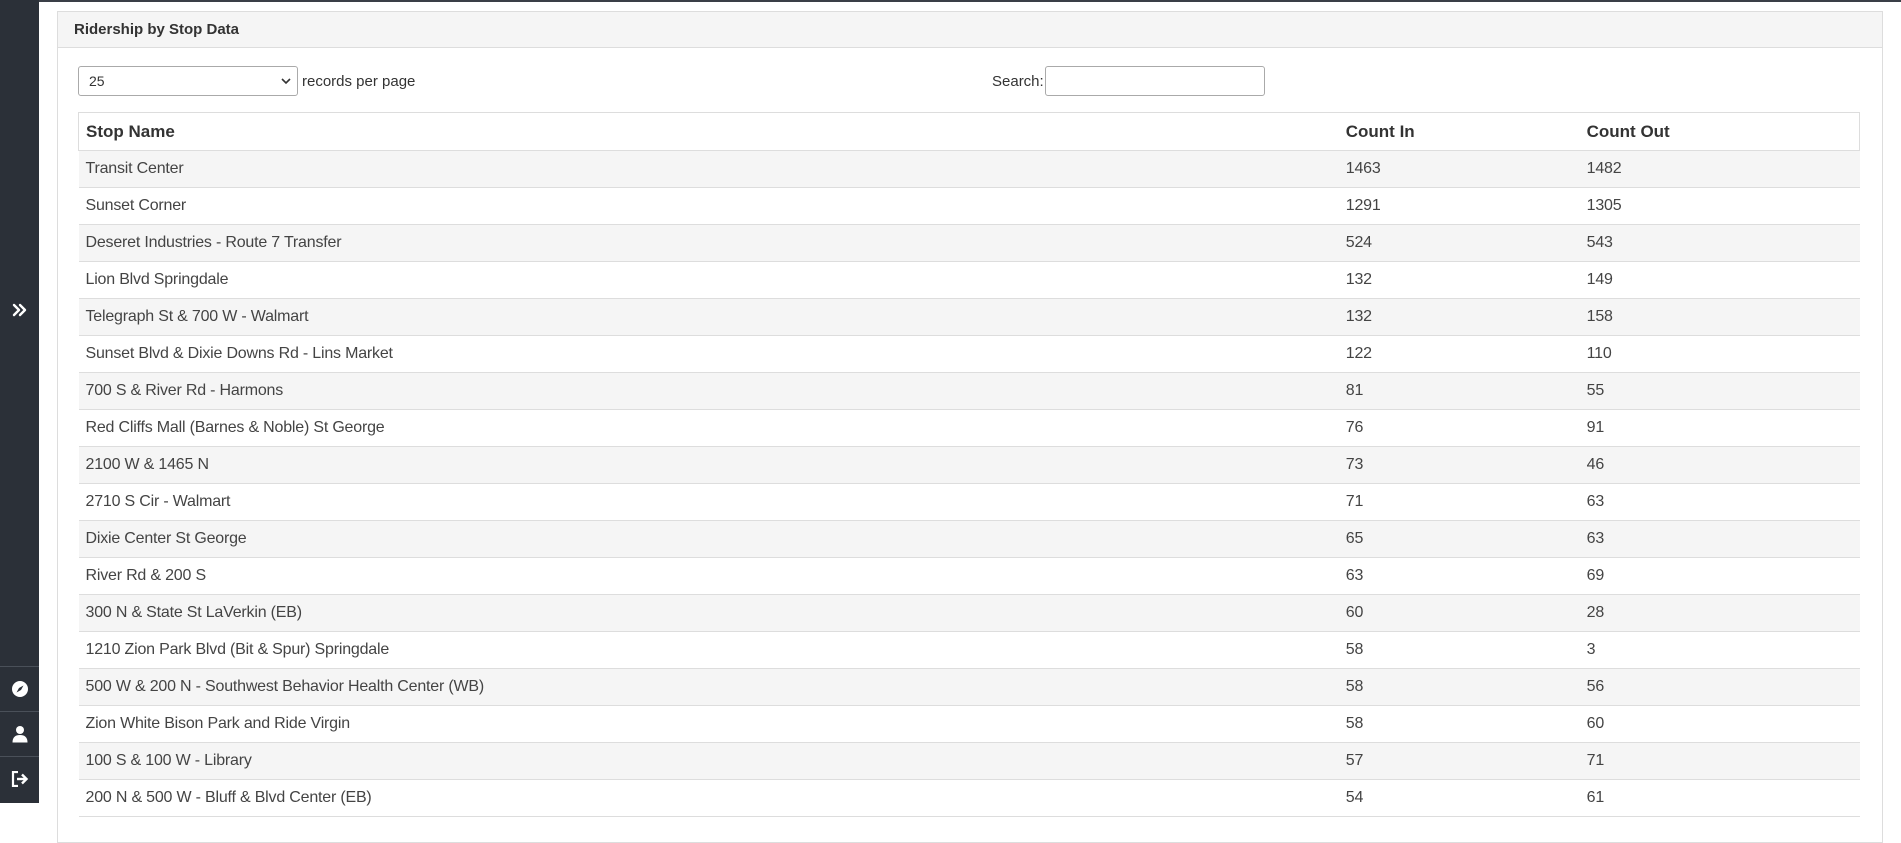 The width and height of the screenshot is (1901, 843). I want to click on top-border, so click(970, 1).